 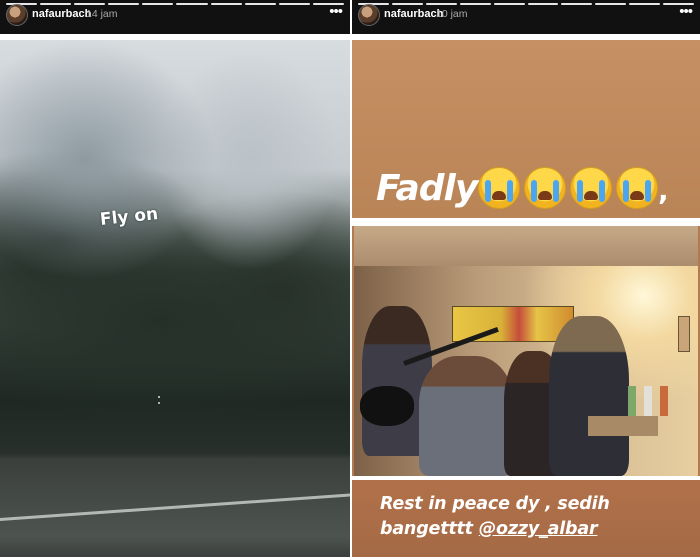 What do you see at coordinates (175, 18) in the screenshot?
I see `story-header: nafaurbach 14 jam •••` at bounding box center [175, 18].